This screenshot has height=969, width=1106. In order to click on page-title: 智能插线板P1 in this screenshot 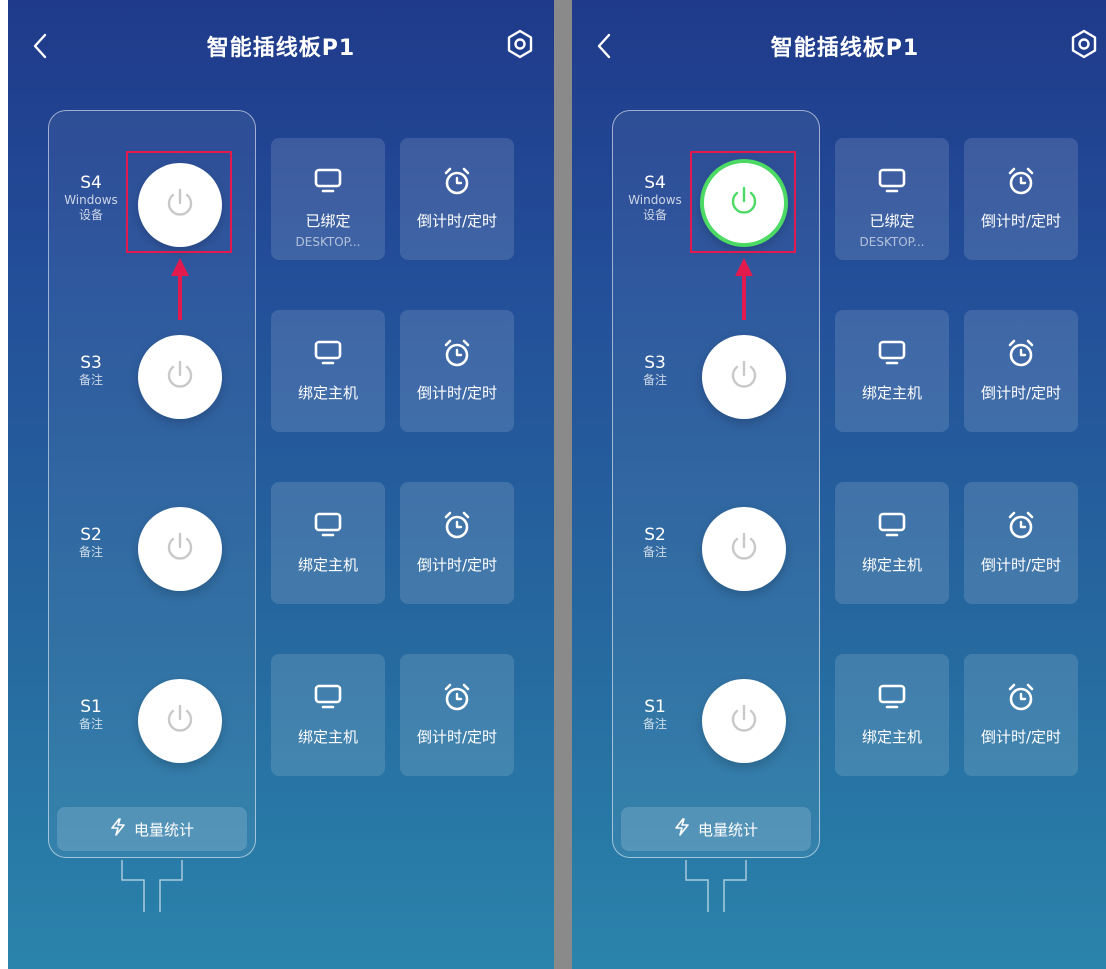, I will do `click(281, 48)`.